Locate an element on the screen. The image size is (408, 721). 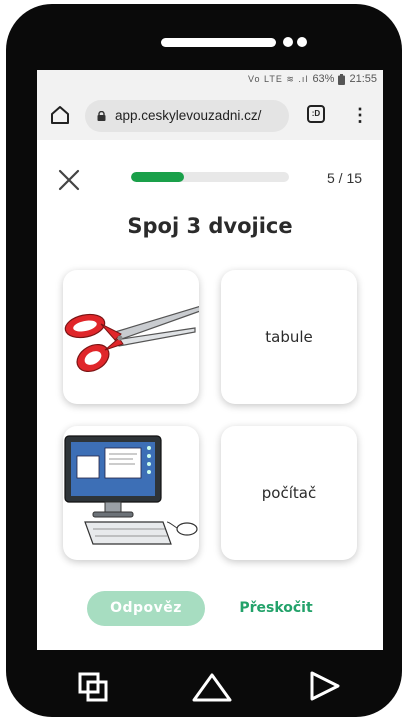
match-card-scissors is located at coordinates (131, 337).